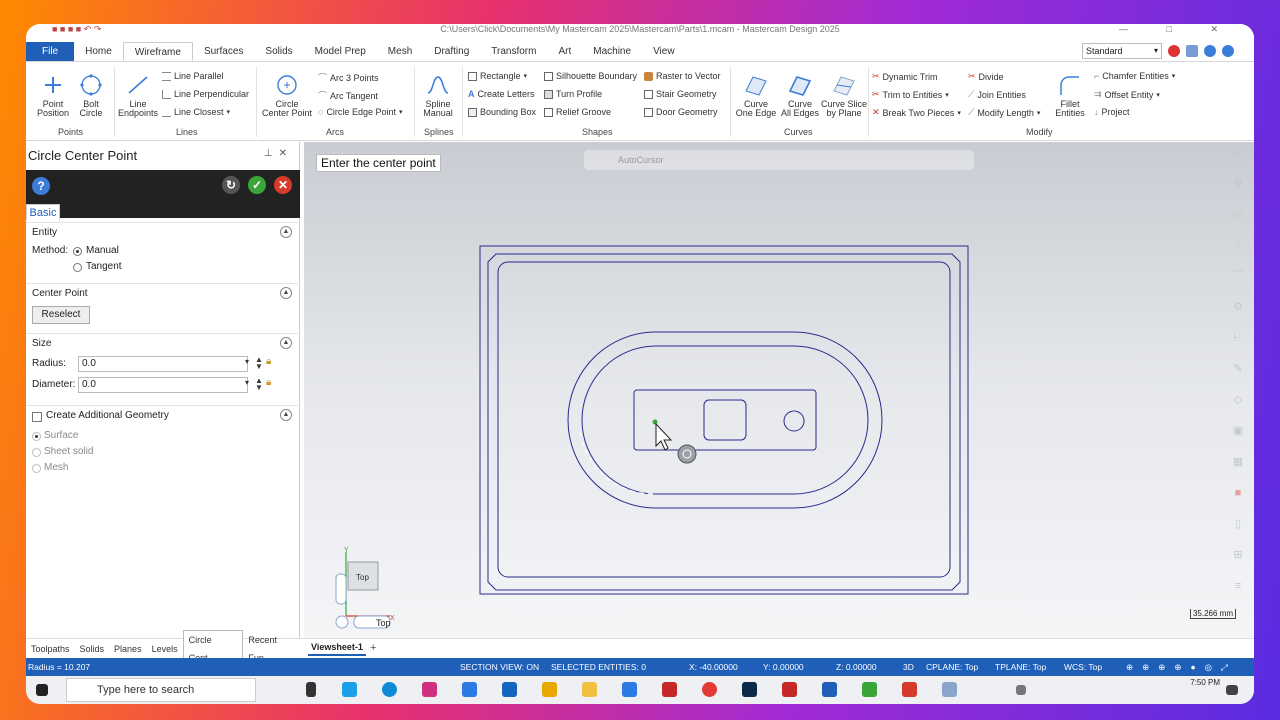  I want to click on clock: 7:50 PM, so click(1205, 682).